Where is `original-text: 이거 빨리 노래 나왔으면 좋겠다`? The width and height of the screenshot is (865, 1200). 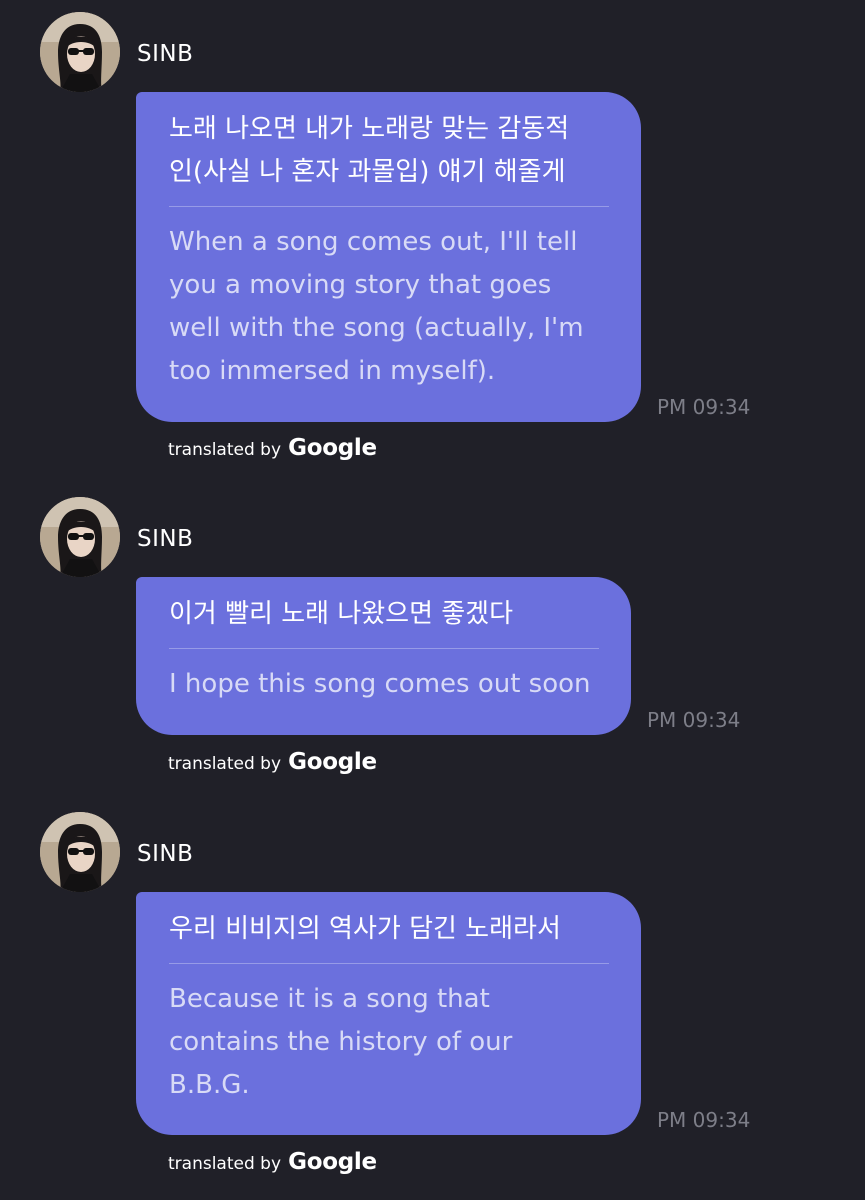
original-text: 이거 빨리 노래 나왔으면 좋겠다 is located at coordinates (341, 614).